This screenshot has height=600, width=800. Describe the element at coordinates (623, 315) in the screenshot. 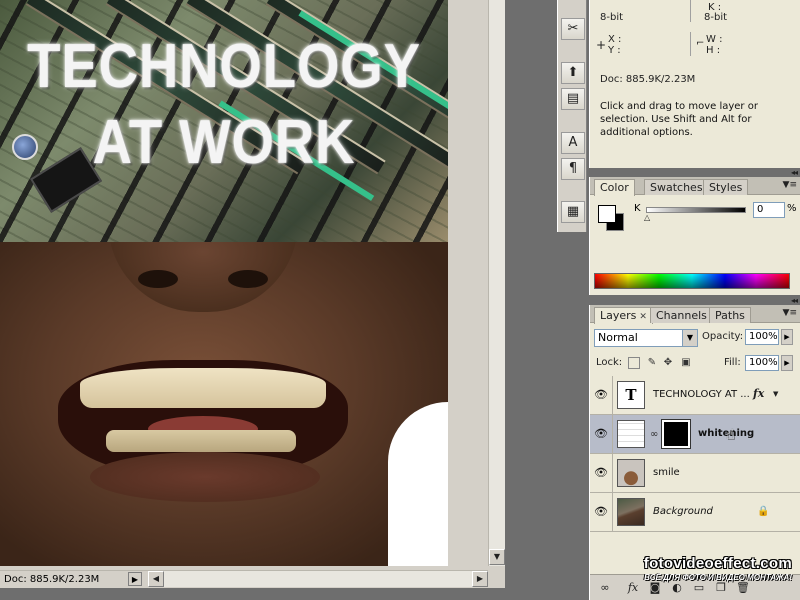

I see `tab-layers: Layers ✕` at that location.